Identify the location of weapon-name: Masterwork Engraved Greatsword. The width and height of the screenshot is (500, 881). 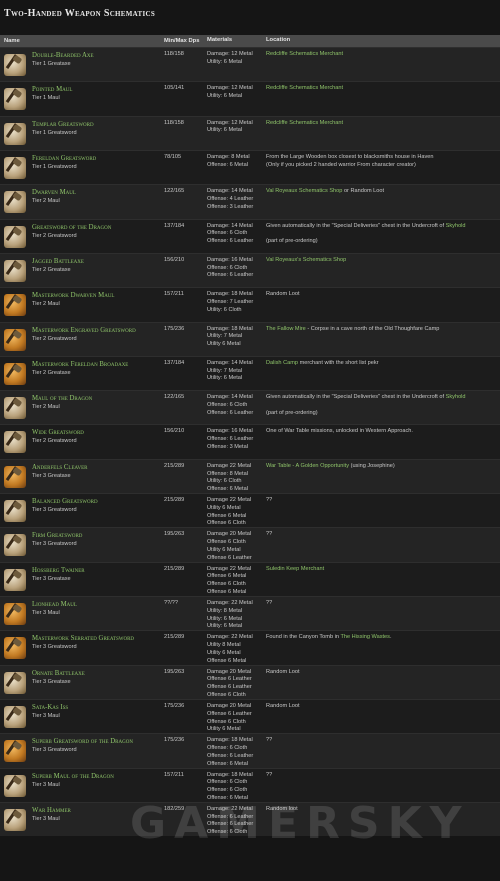
(84, 330).